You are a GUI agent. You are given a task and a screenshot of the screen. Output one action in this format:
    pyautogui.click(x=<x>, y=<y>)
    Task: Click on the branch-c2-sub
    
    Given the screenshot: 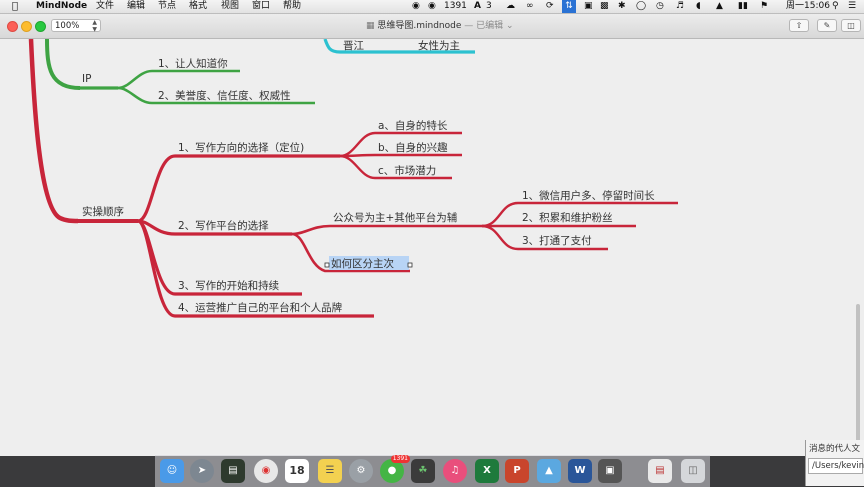 What is the action you would take?
    pyautogui.click(x=386, y=230)
    